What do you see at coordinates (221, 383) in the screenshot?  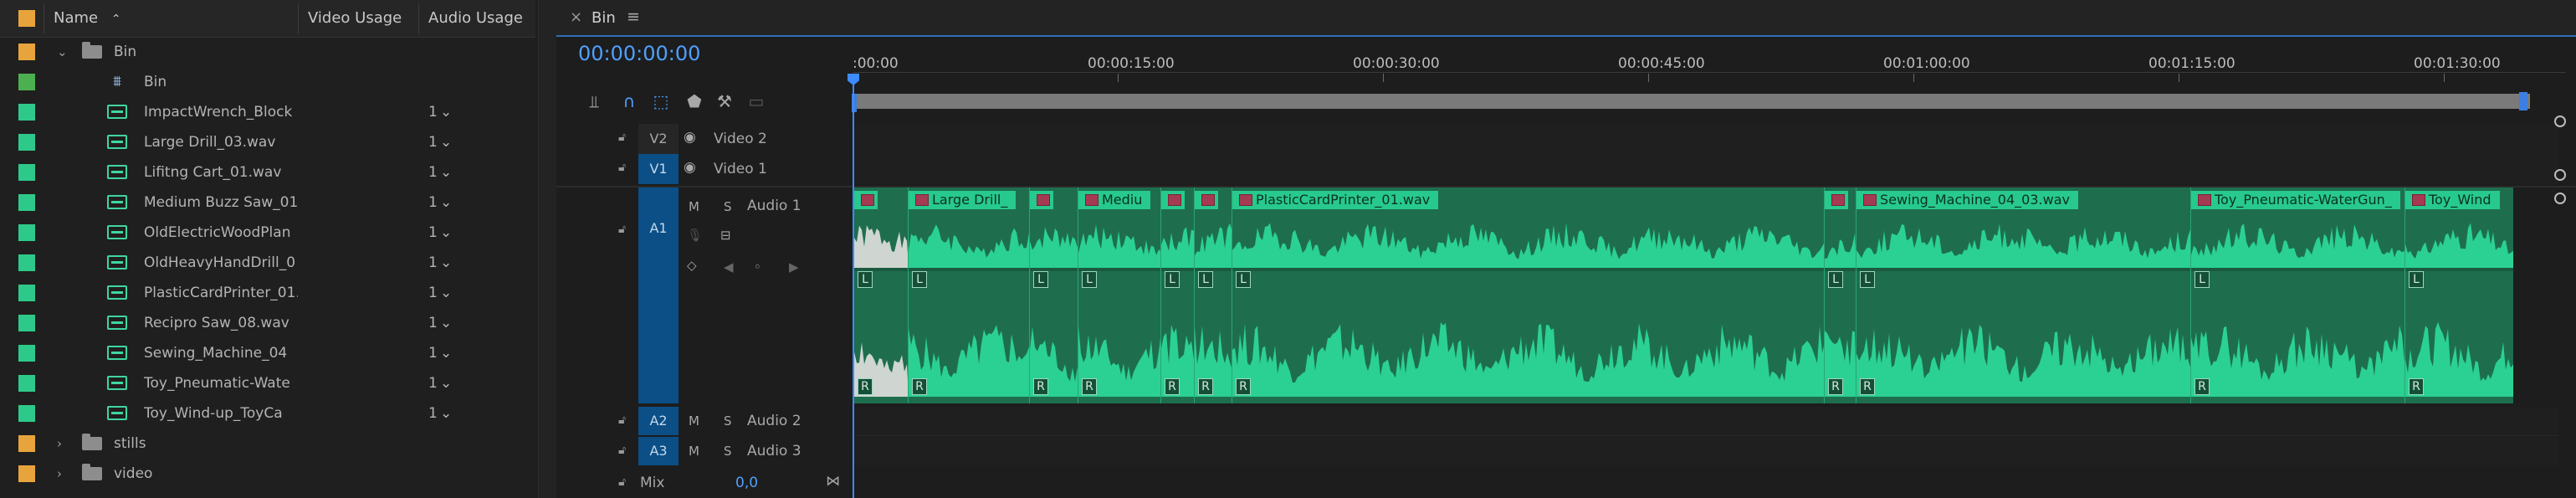 I see `item-name: Toy_Pneumatic-Wate` at bounding box center [221, 383].